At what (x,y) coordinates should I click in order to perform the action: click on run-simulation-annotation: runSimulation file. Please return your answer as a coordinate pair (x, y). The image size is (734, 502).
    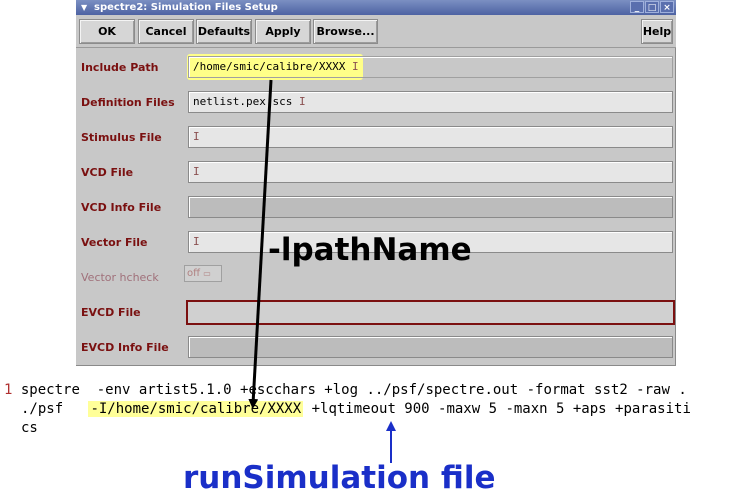
    Looking at the image, I should click on (339, 478).